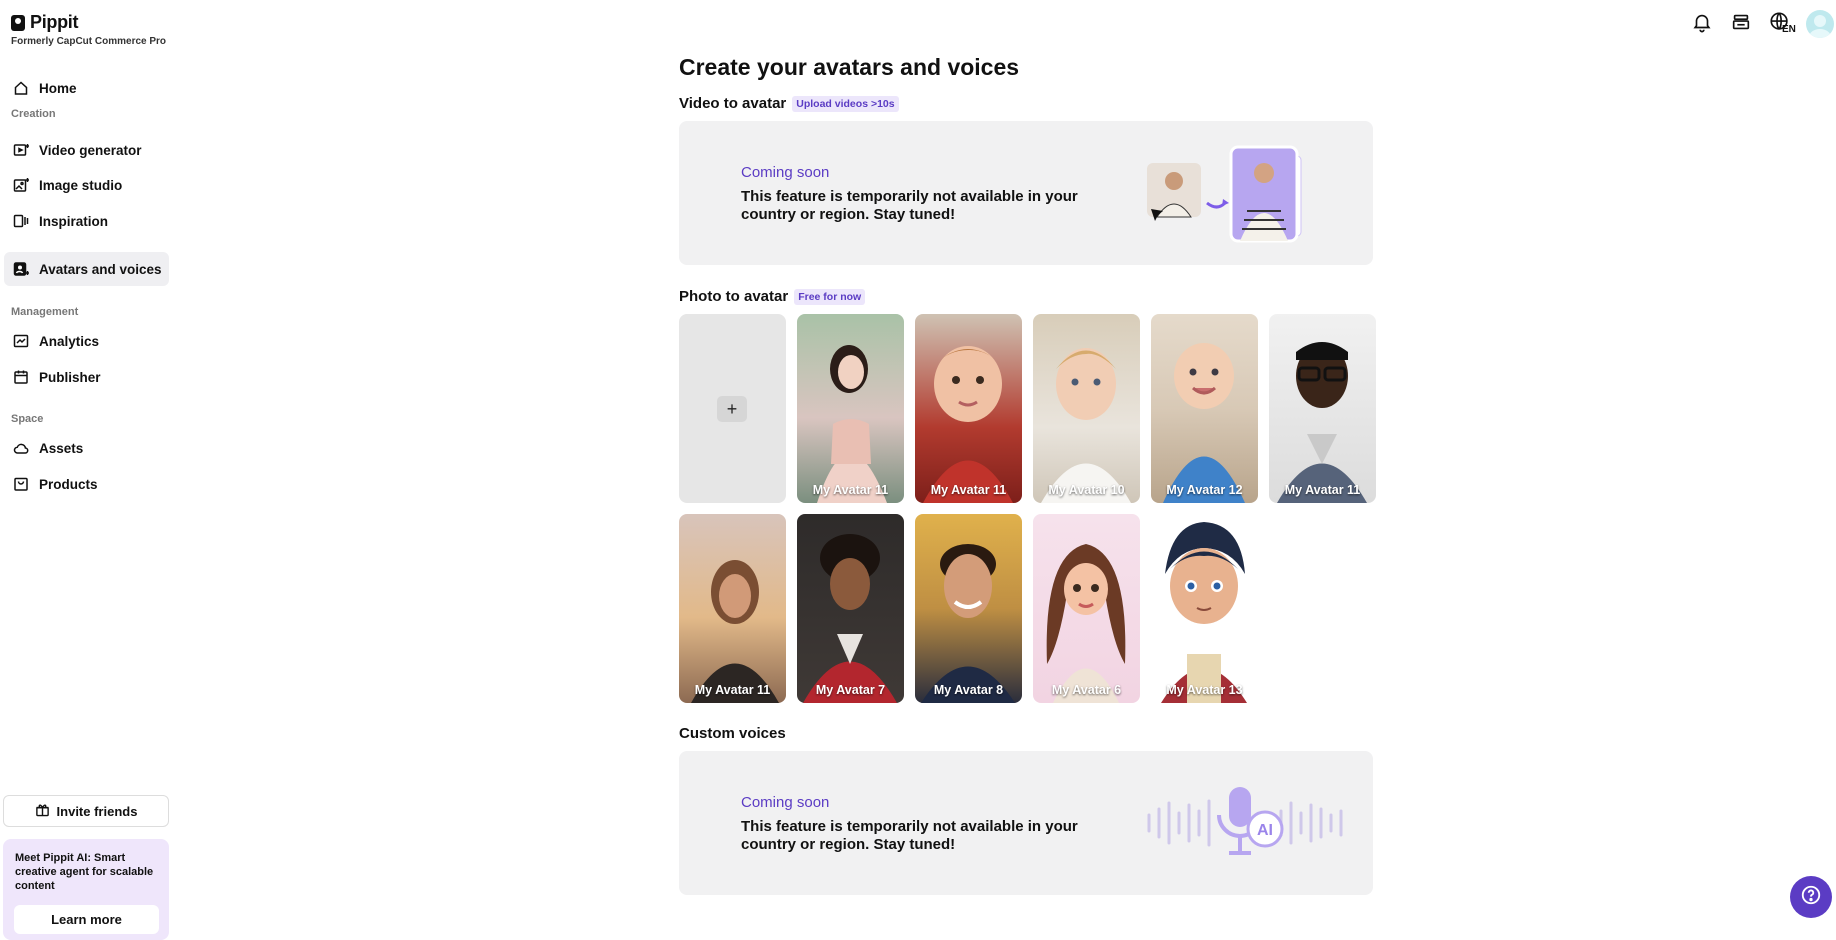  I want to click on upload-videos-badge: Upload videos >10s, so click(845, 103).